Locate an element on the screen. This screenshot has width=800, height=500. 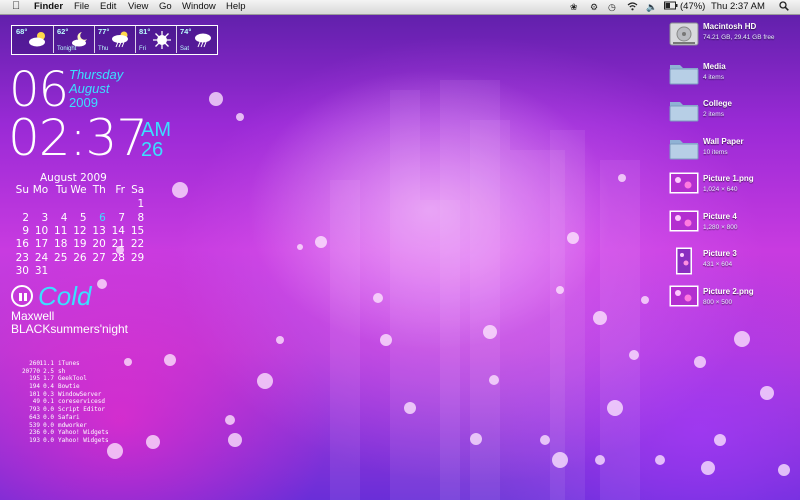
image-file-icon is located at coordinates (684, 298).